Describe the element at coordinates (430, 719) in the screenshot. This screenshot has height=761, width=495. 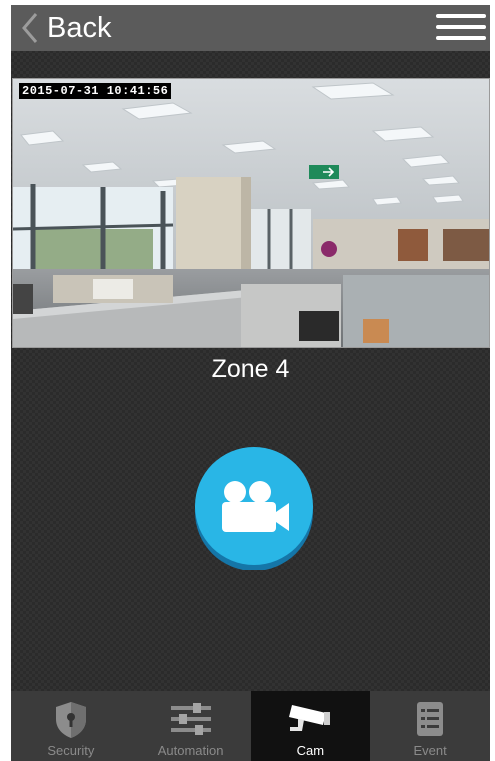
I see `event-list-icon` at that location.